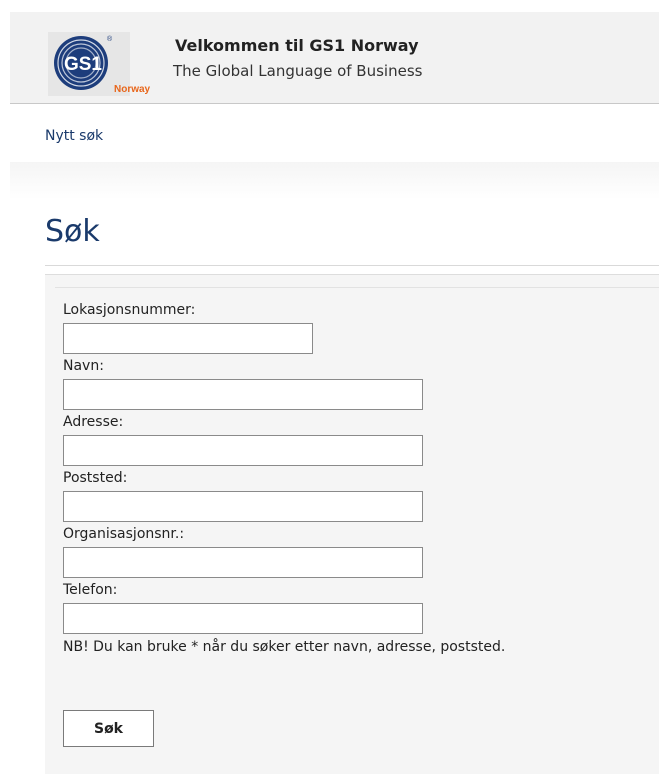  What do you see at coordinates (243, 562) in the screenshot?
I see `org-number-input` at bounding box center [243, 562].